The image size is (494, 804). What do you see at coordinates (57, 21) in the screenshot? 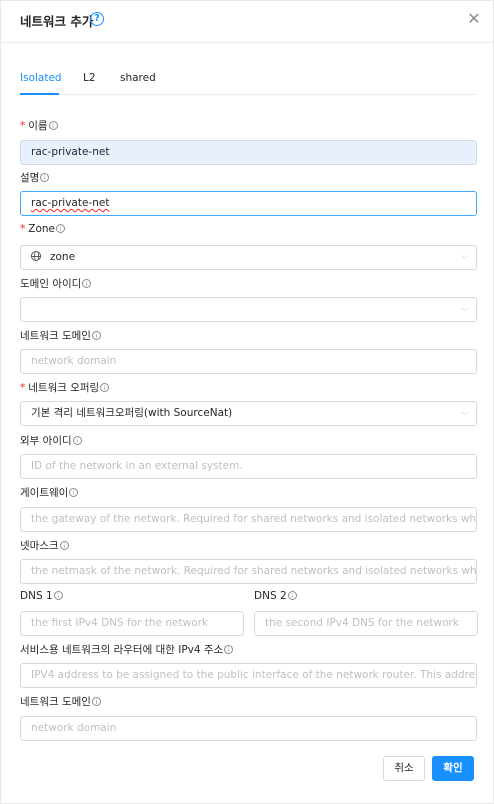
I see `dialog-title: 네트워크 추가` at bounding box center [57, 21].